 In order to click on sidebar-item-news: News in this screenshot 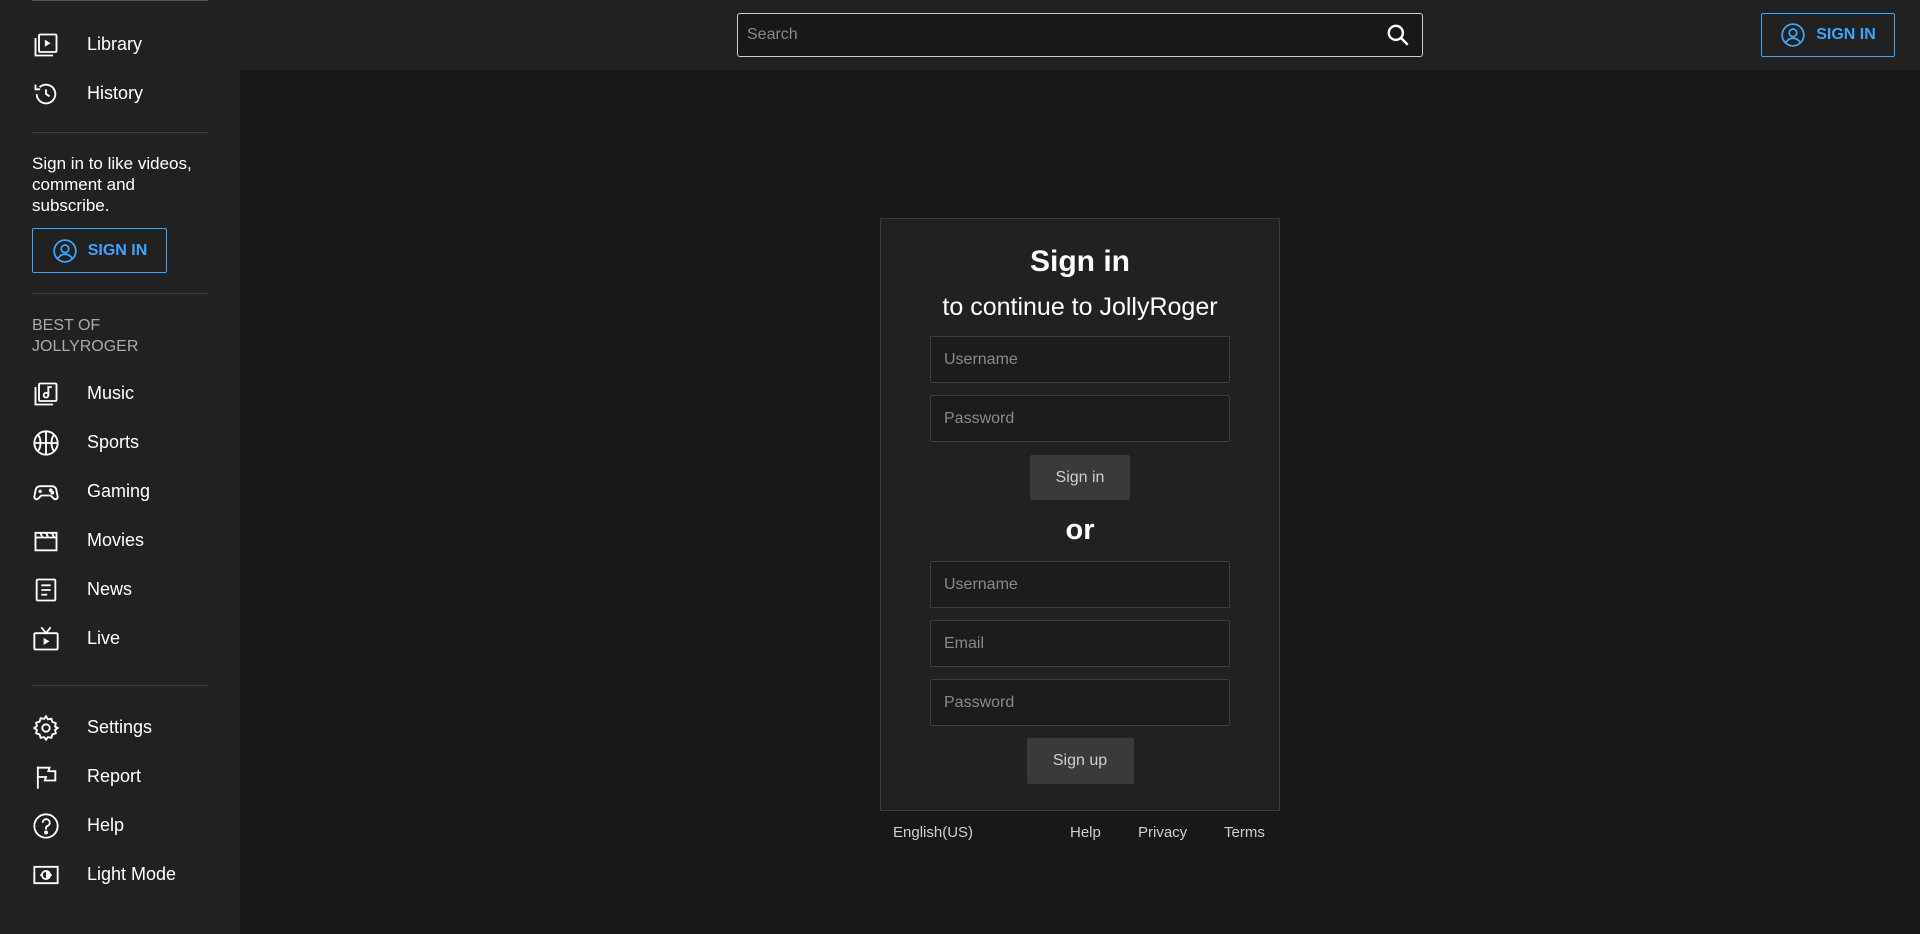, I will do `click(120, 589)`.